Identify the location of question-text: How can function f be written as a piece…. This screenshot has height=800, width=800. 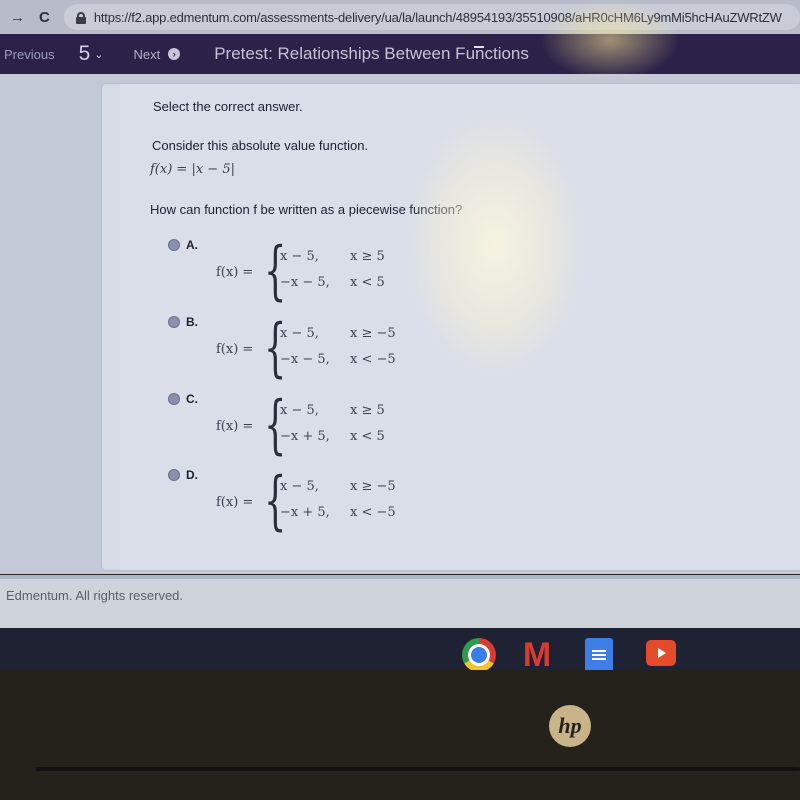
(306, 209).